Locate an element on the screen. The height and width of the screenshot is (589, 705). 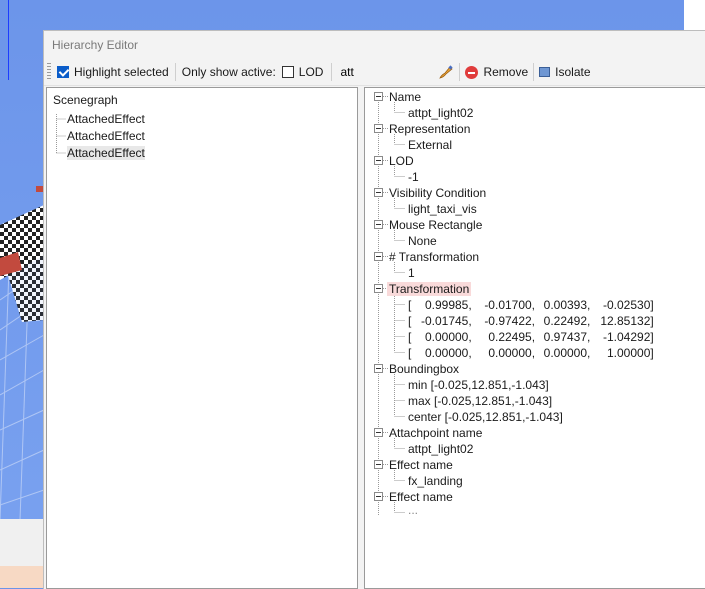
prop-bbox-center: center [-0.025,12.851,-1.043] is located at coordinates (485, 417).